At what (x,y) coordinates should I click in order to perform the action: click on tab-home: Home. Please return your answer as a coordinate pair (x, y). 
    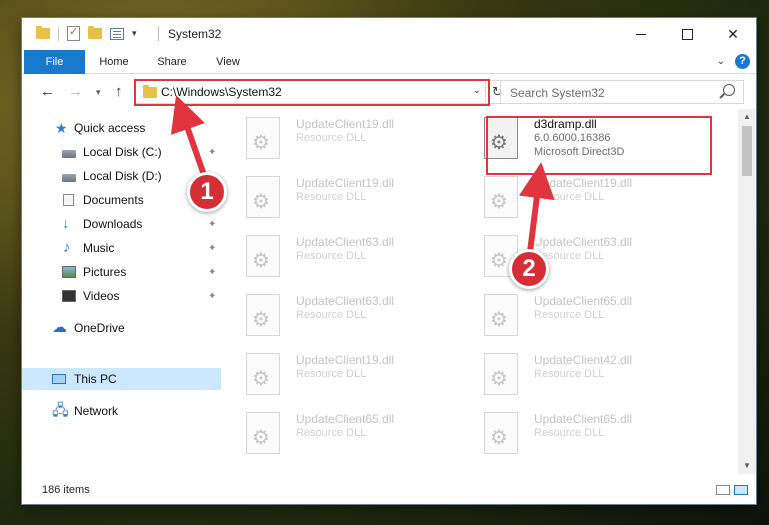
    Looking at the image, I should click on (114, 62).